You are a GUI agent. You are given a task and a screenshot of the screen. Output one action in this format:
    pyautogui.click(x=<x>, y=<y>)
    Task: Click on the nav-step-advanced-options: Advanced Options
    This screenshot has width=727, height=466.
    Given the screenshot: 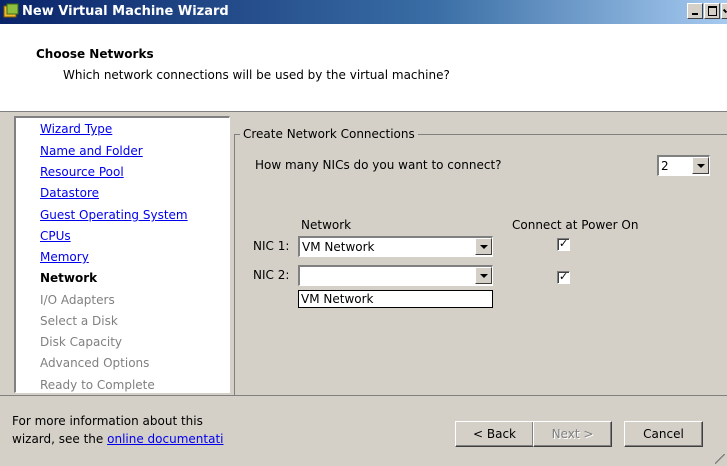 What is the action you would take?
    pyautogui.click(x=95, y=363)
    